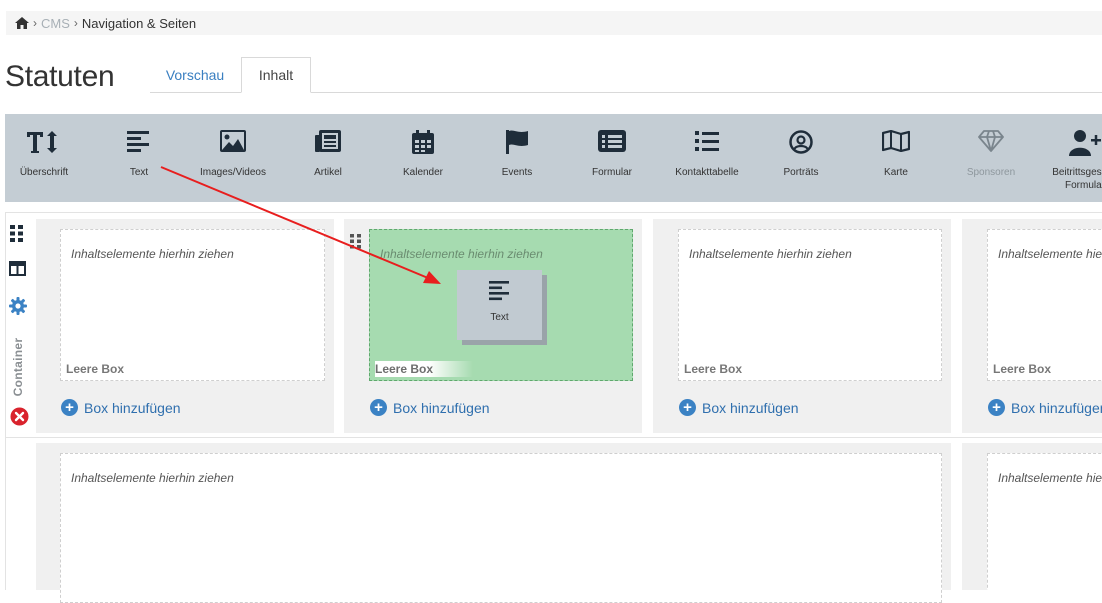 The width and height of the screenshot is (1102, 603). I want to click on toolbar-label: Images/Videos, so click(233, 172).